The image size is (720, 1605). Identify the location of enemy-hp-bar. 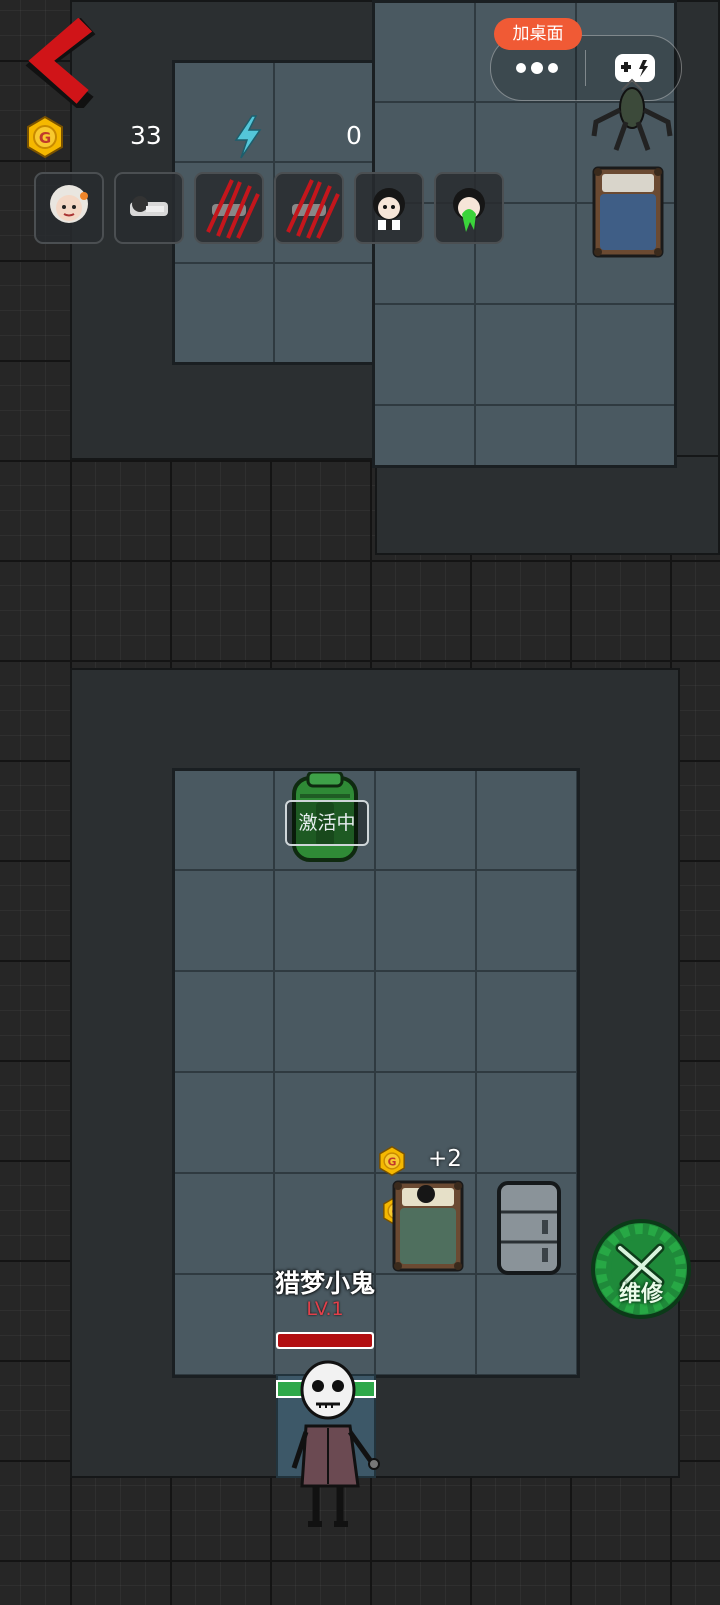
(325, 1340).